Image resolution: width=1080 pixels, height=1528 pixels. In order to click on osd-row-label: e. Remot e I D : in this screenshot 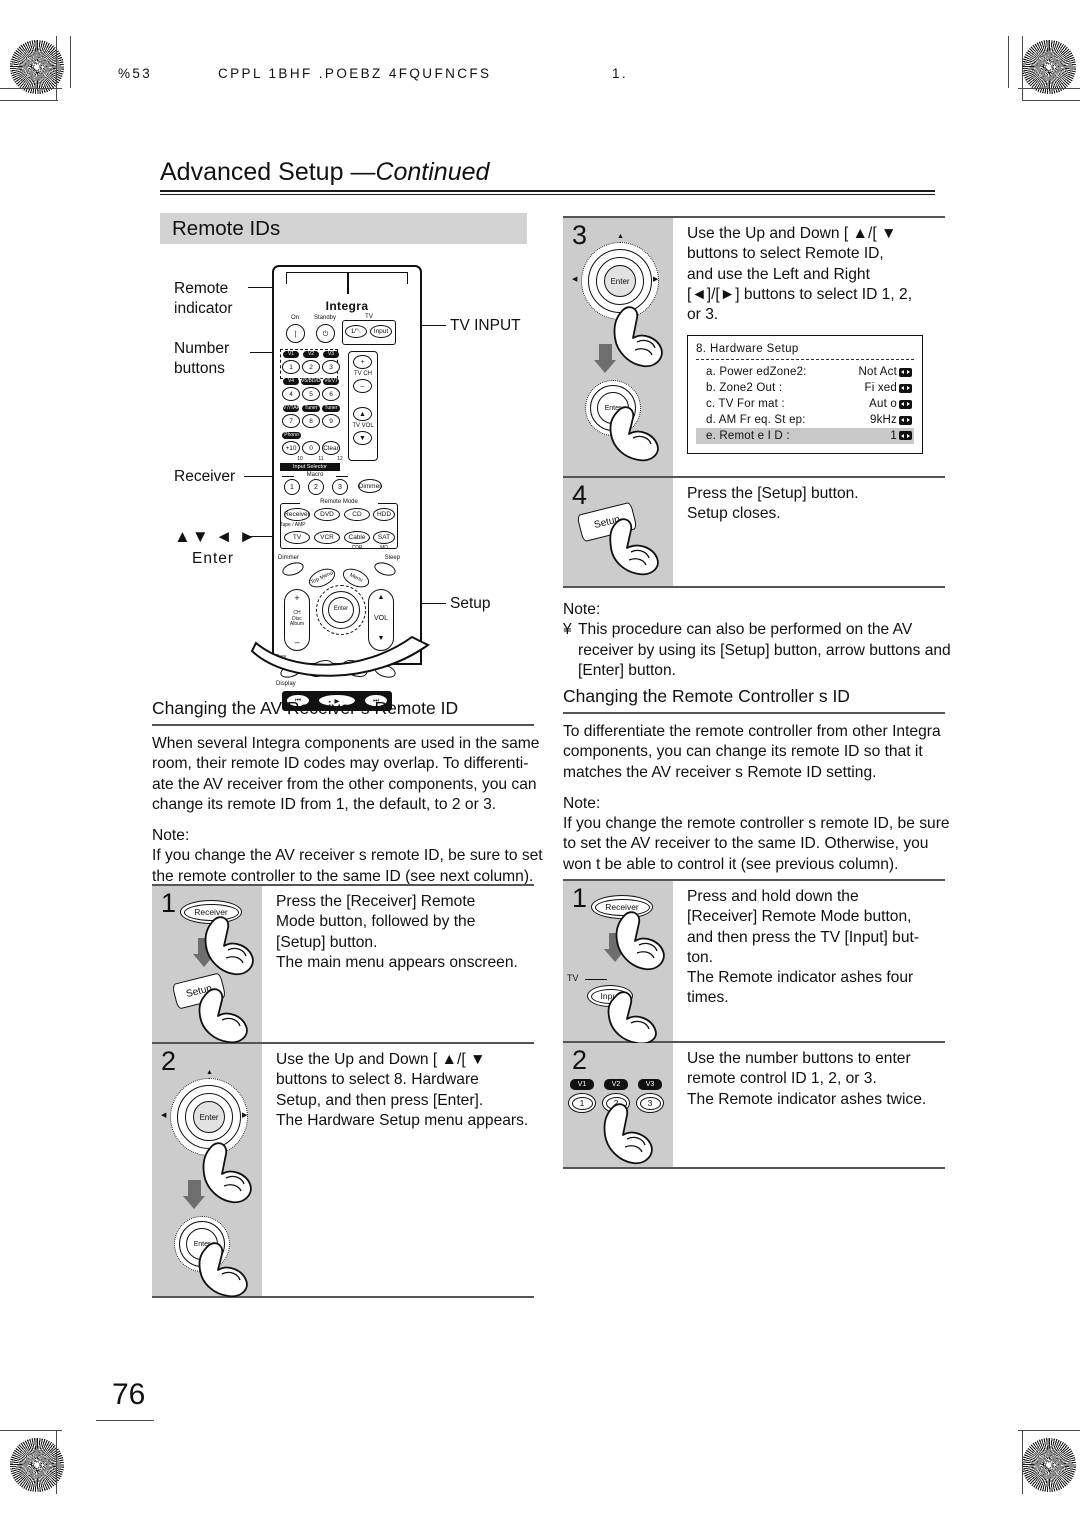, I will do `click(748, 435)`.